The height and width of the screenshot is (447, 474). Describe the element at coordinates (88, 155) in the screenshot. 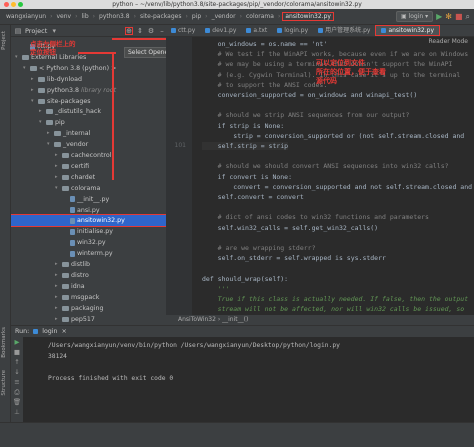

I see `tree-folder-item: ▸ cachecontrol` at that location.